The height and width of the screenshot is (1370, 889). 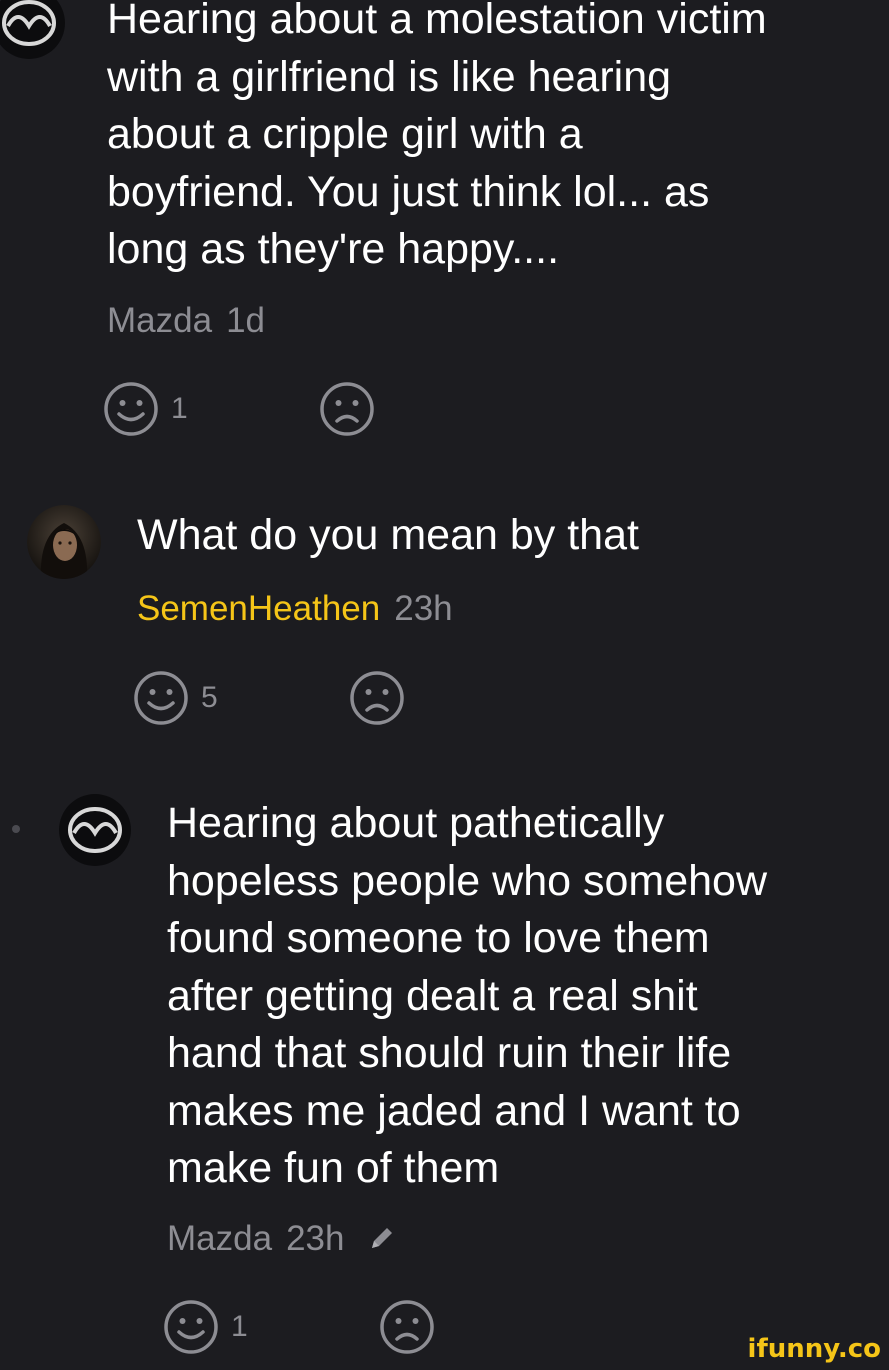 What do you see at coordinates (382, 1241) in the screenshot?
I see `pencil-icon` at bounding box center [382, 1241].